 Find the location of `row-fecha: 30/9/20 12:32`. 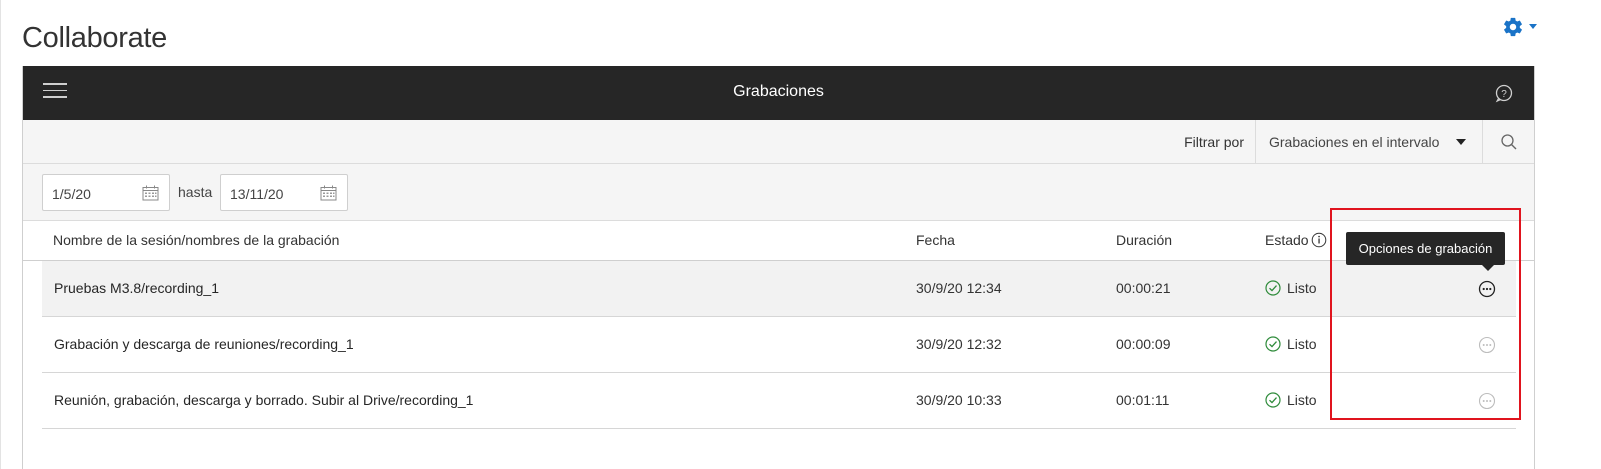

row-fecha: 30/9/20 12:32 is located at coordinates (959, 344).